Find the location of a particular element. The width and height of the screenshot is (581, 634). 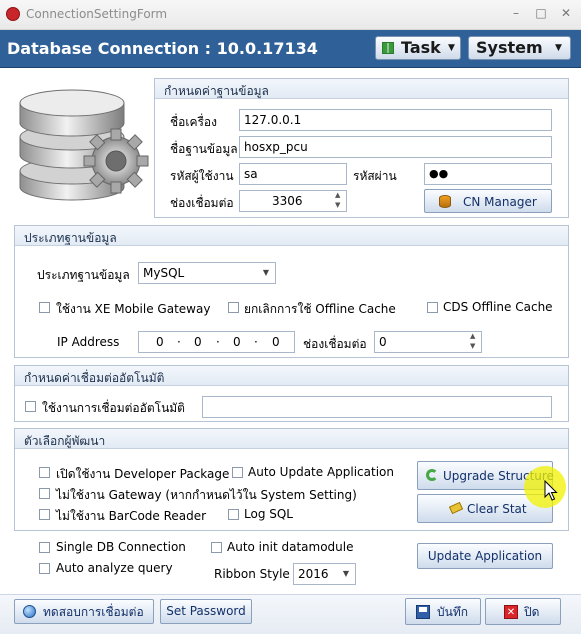

auto-init-checkbox is located at coordinates (216, 547).